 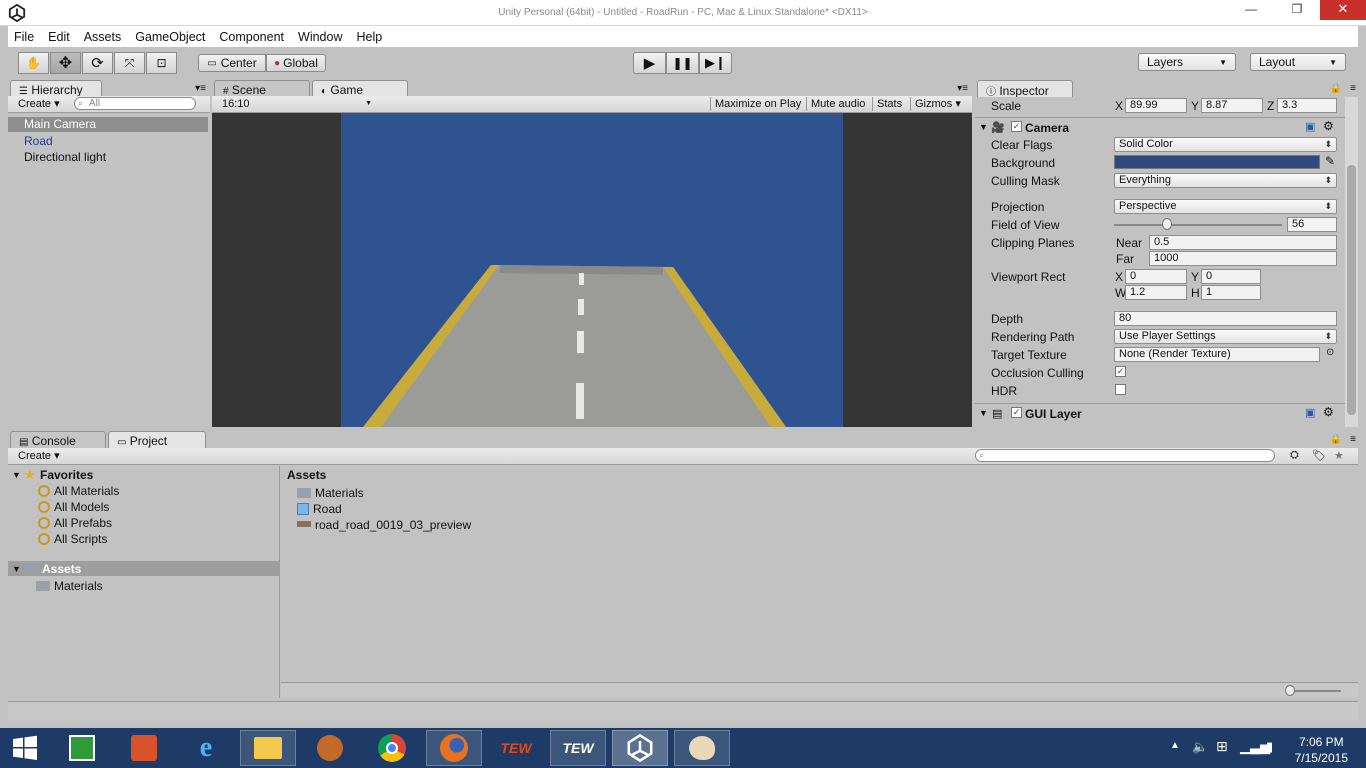 What do you see at coordinates (1312, 224) in the screenshot?
I see `fov-field: 56` at bounding box center [1312, 224].